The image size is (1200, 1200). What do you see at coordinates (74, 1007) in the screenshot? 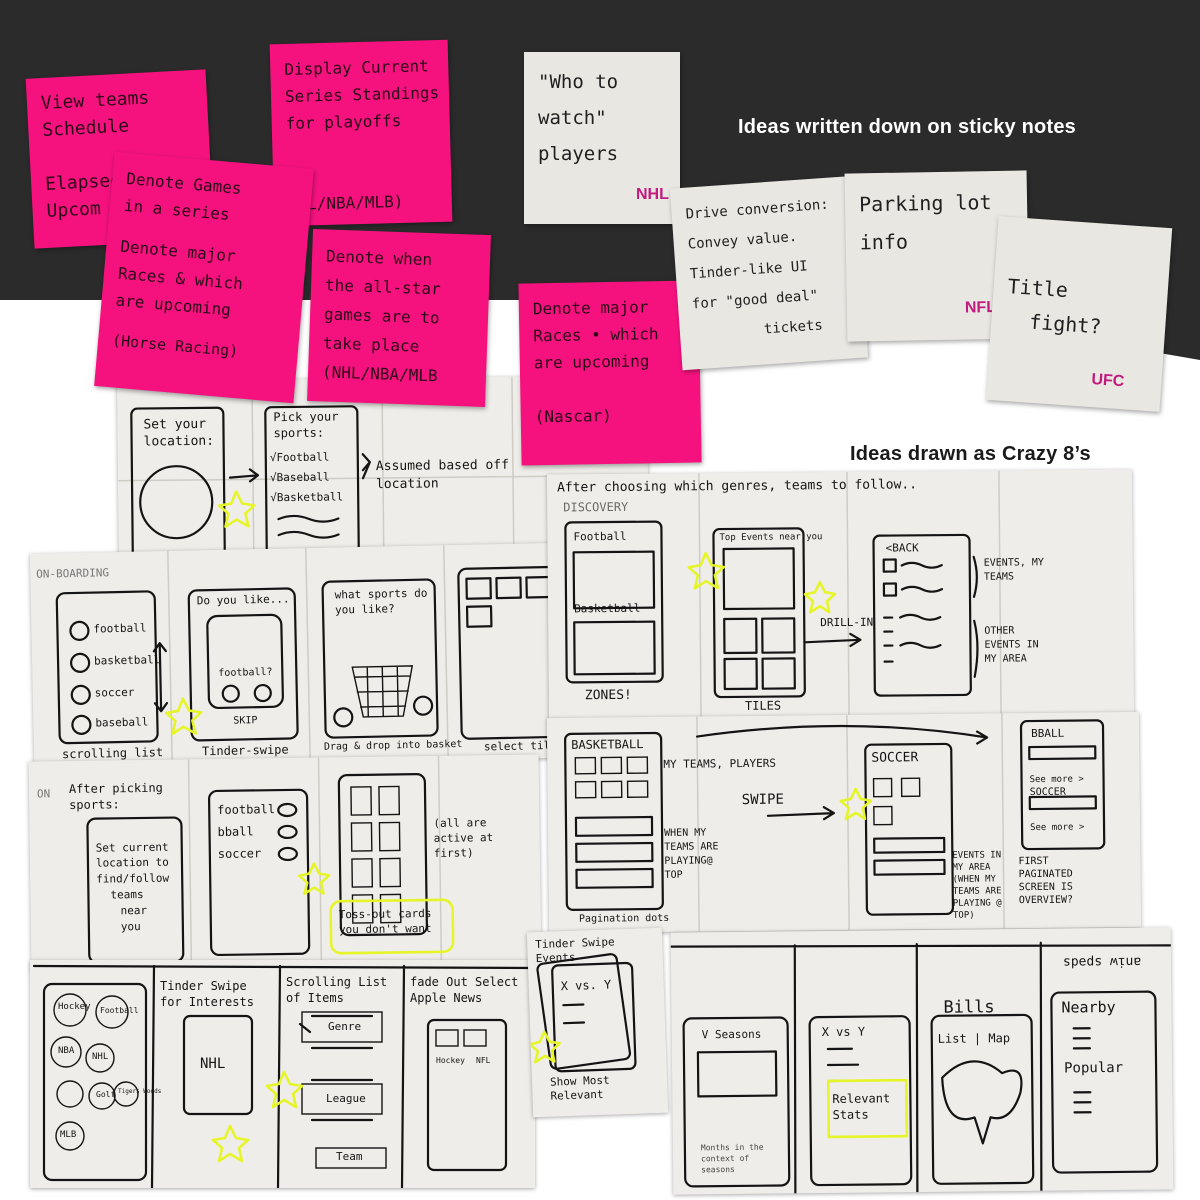
I see `sketch-bubble-hockey: Hockey` at bounding box center [74, 1007].